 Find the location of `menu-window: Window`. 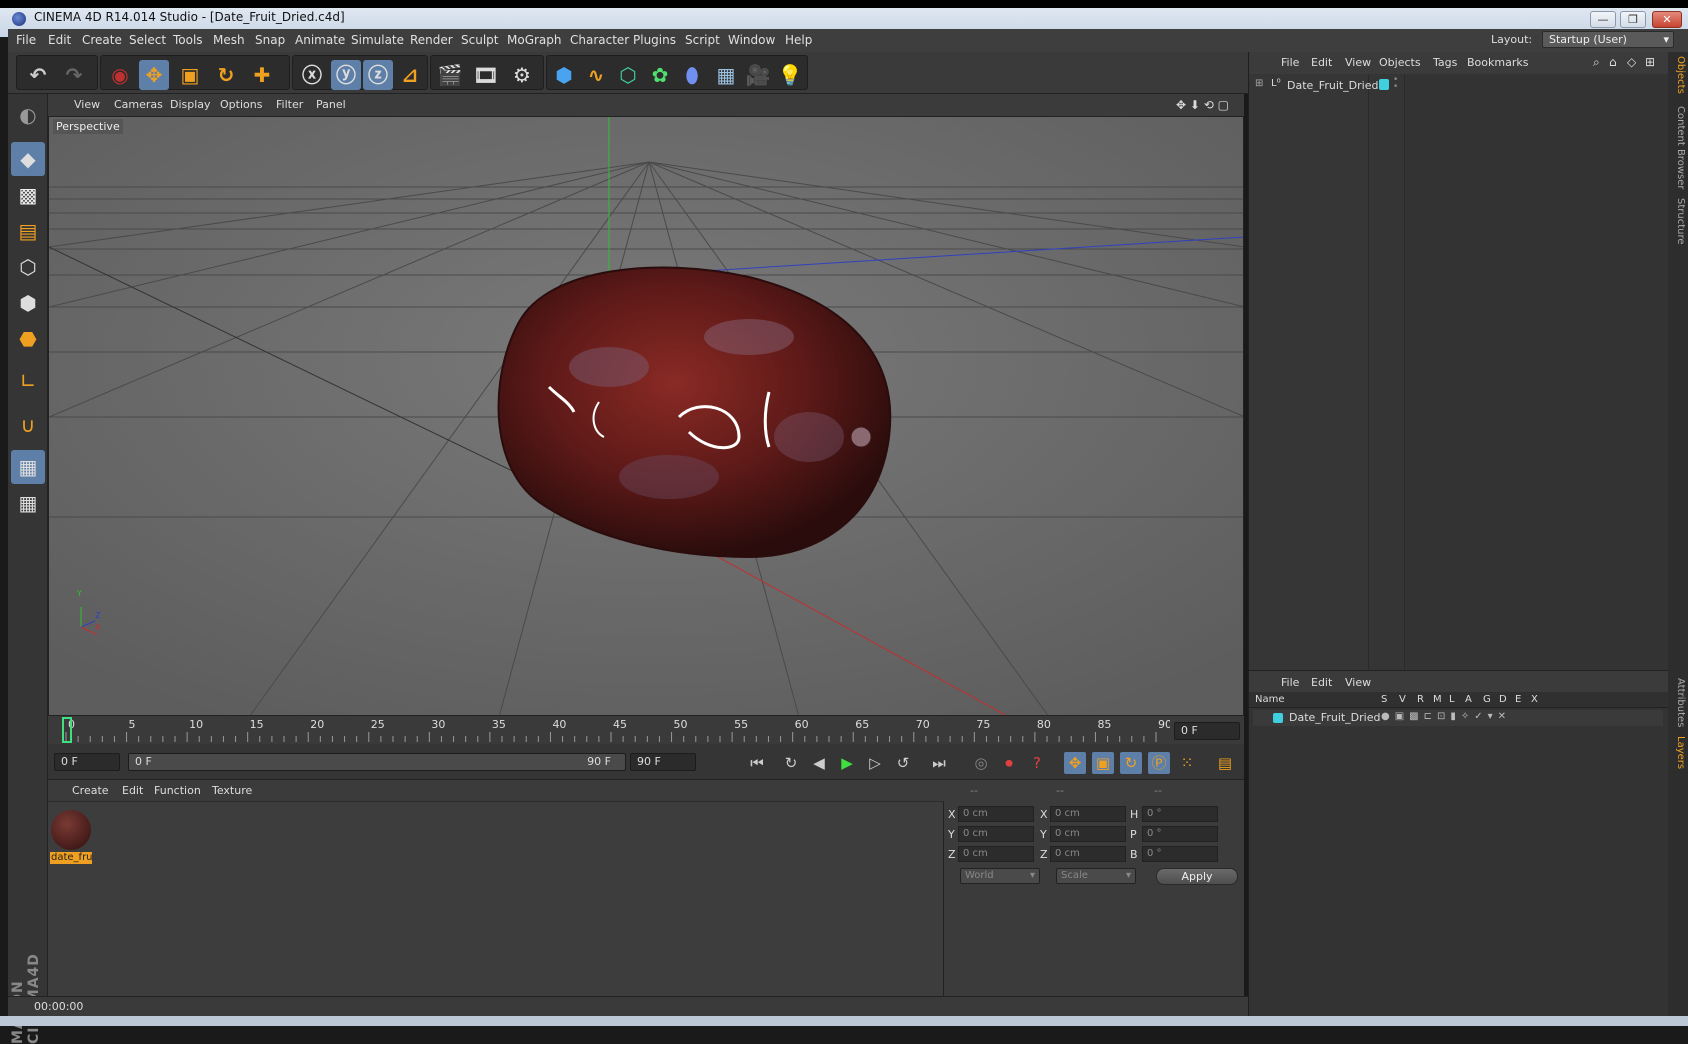

menu-window: Window is located at coordinates (751, 40).